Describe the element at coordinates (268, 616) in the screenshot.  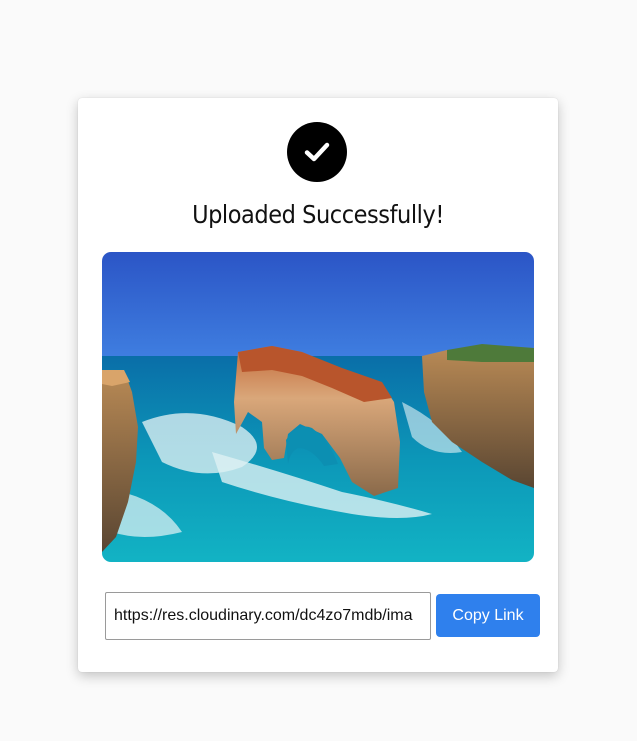
I see `image-link-input` at that location.